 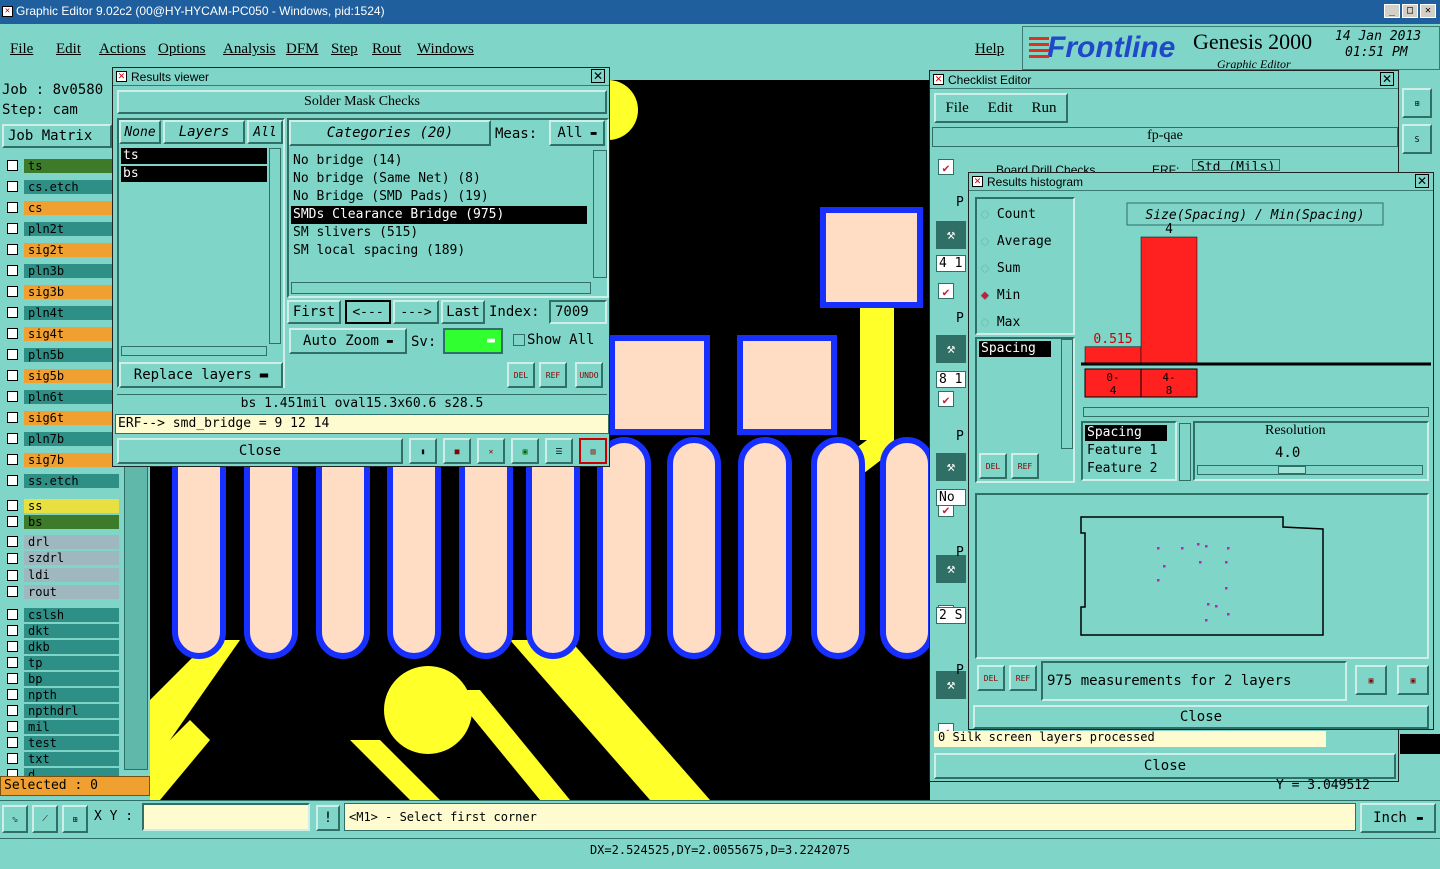 I want to click on undo-button: UNDO, so click(x=589, y=375).